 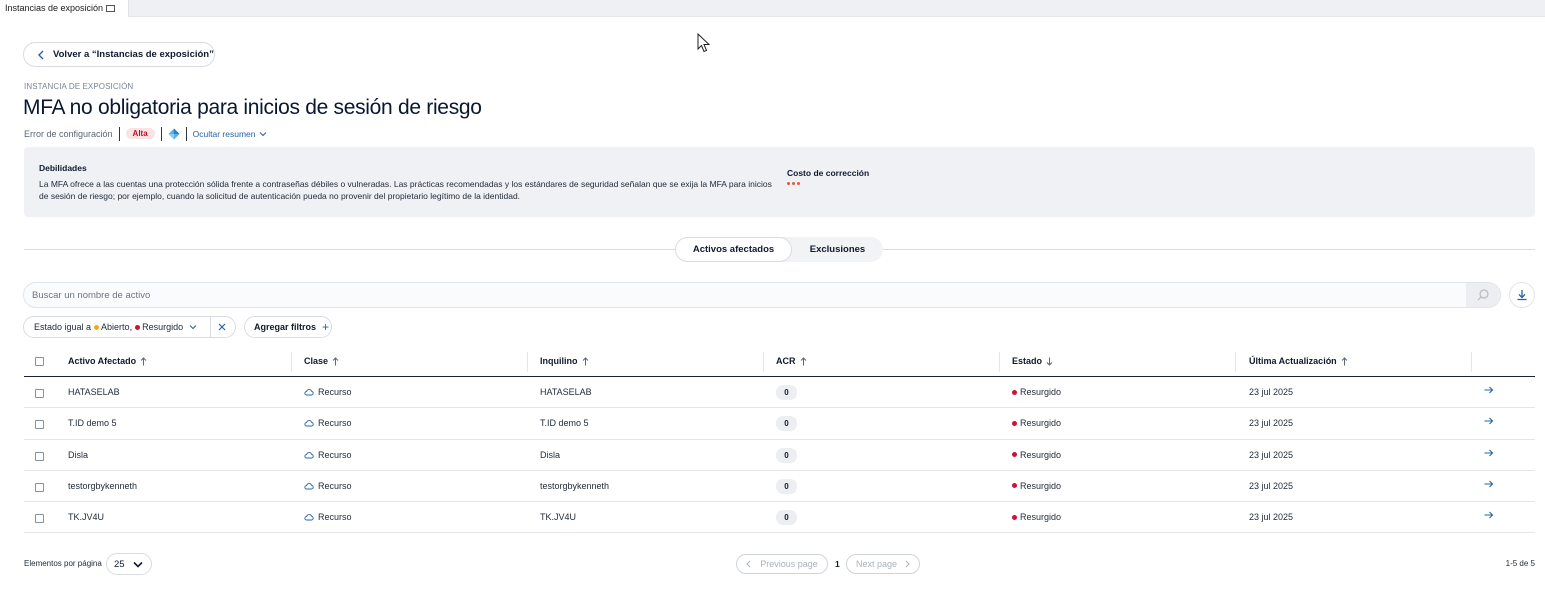 What do you see at coordinates (174, 134) in the screenshot?
I see `cloud-provider-icon` at bounding box center [174, 134].